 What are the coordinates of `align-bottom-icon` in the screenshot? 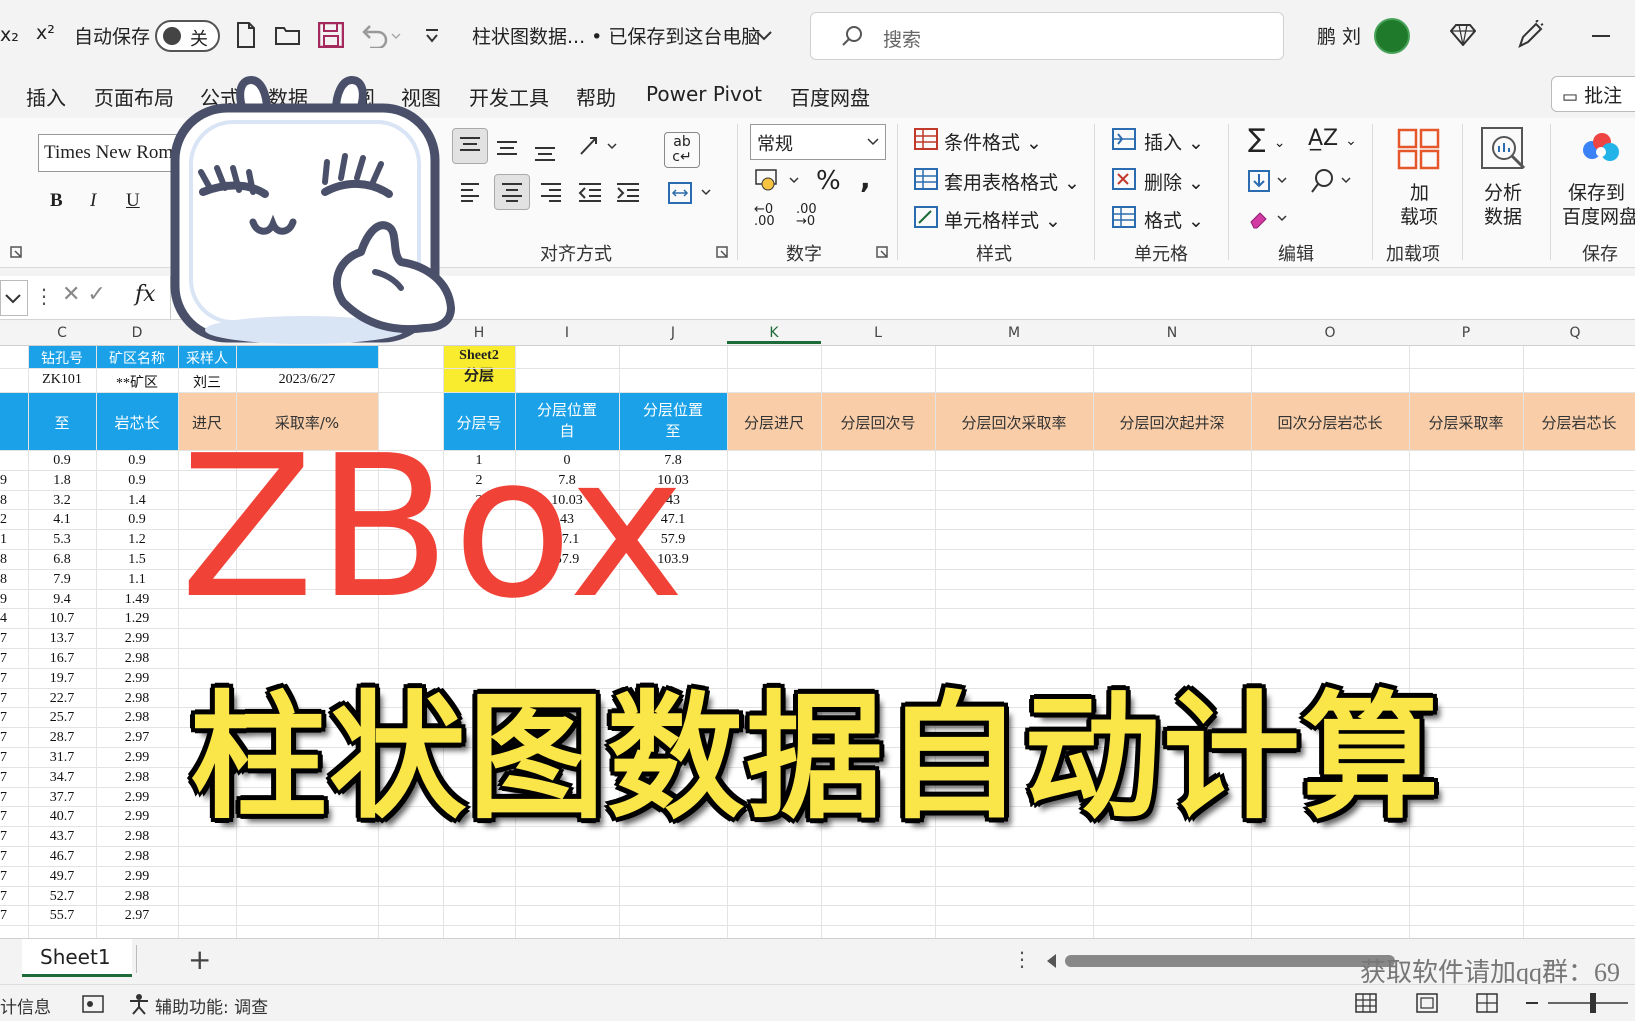 It's located at (545, 152).